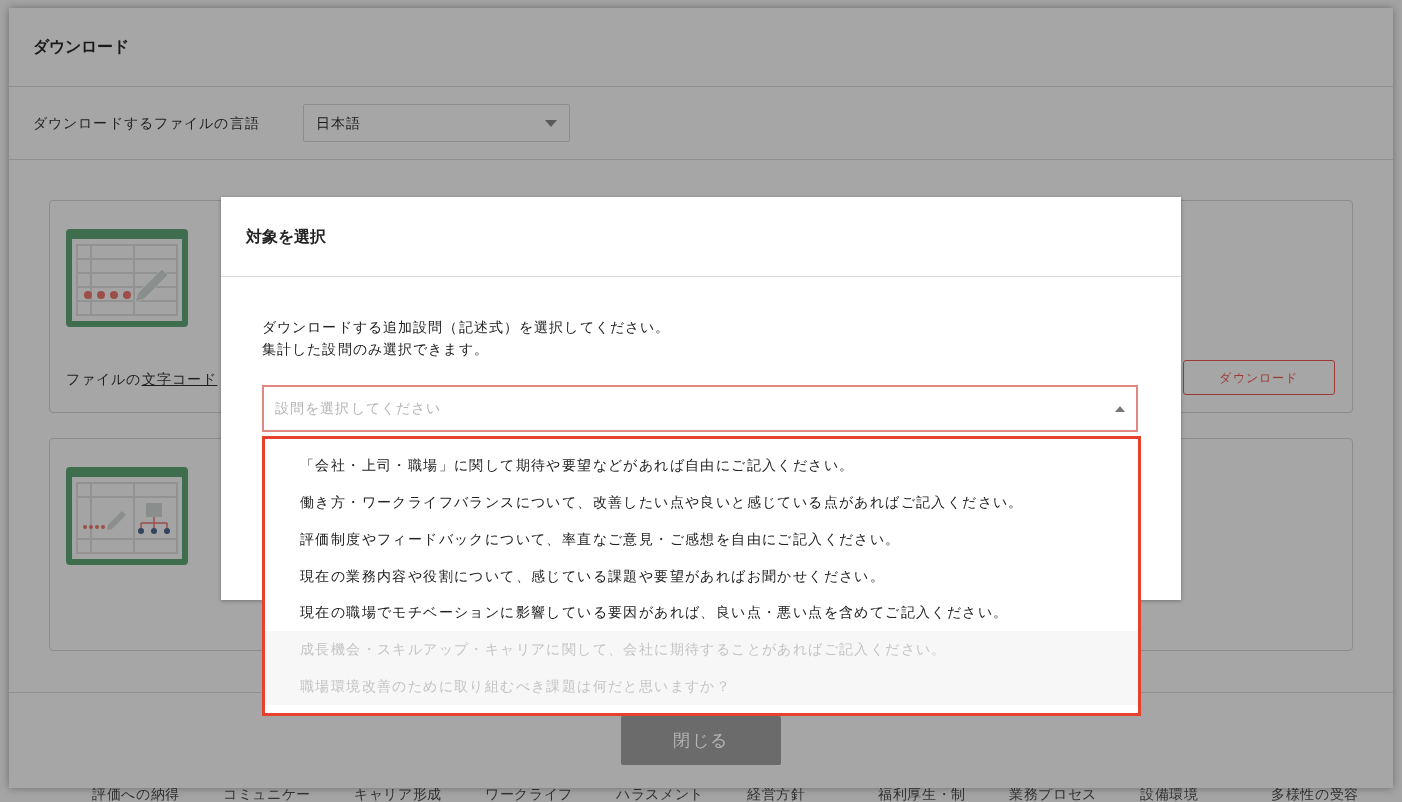 The width and height of the screenshot is (1402, 802). Describe the element at coordinates (436, 123) in the screenshot. I see `language-select: 日本語` at that location.